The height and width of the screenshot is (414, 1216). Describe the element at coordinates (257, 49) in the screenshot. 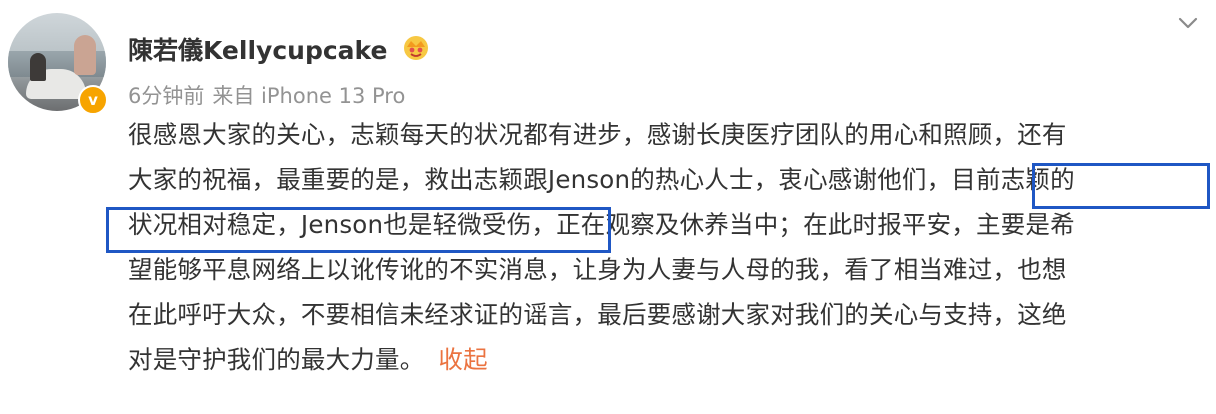

I see `author-name: 陳若儀Kellycupcake` at that location.